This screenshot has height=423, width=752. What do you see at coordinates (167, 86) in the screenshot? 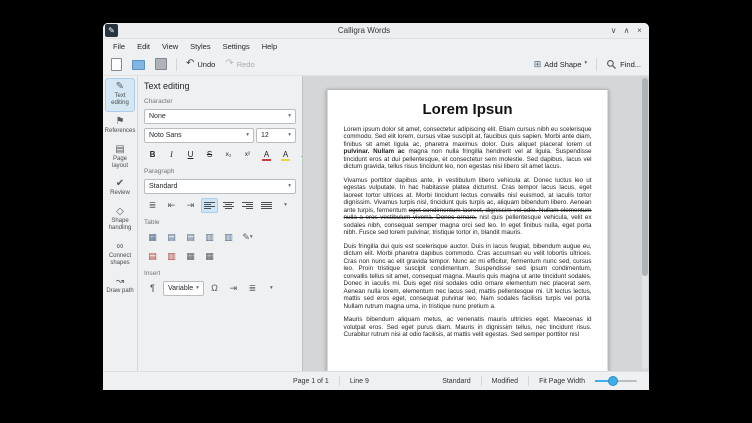
I see `panel-title: Text editing` at bounding box center [167, 86].